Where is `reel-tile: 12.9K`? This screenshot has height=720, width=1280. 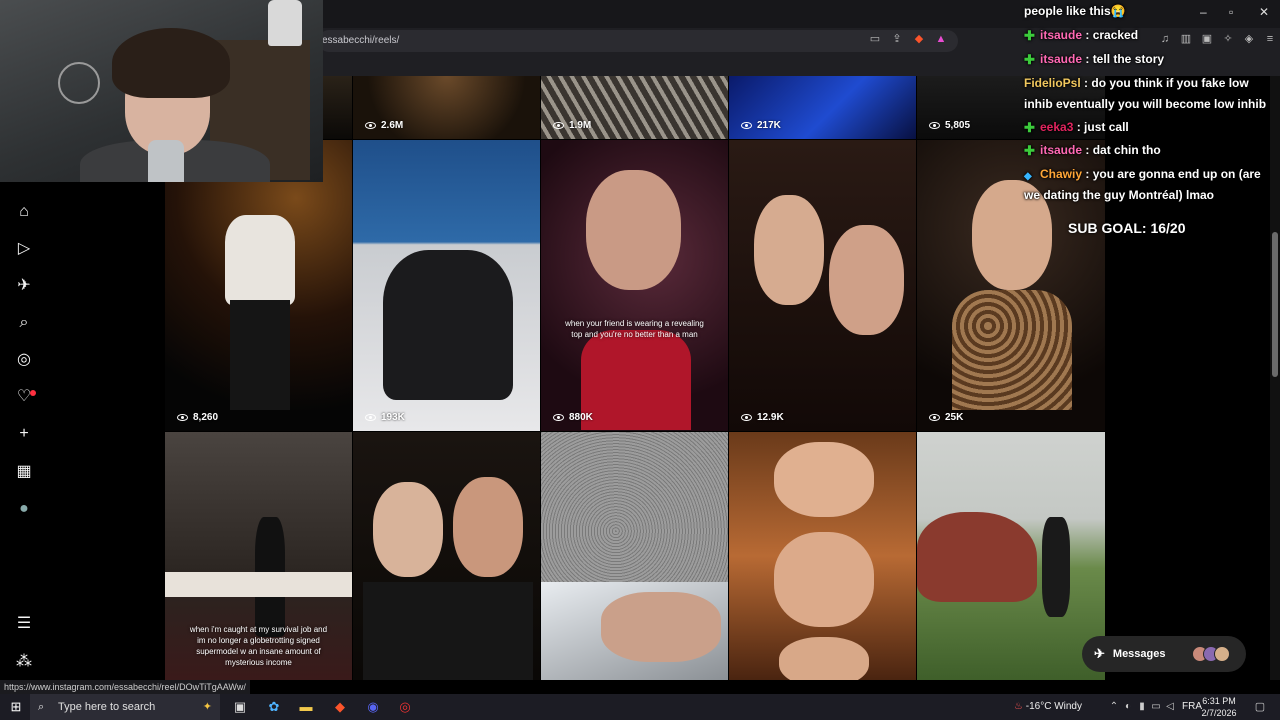 reel-tile: 12.9K is located at coordinates (822, 285).